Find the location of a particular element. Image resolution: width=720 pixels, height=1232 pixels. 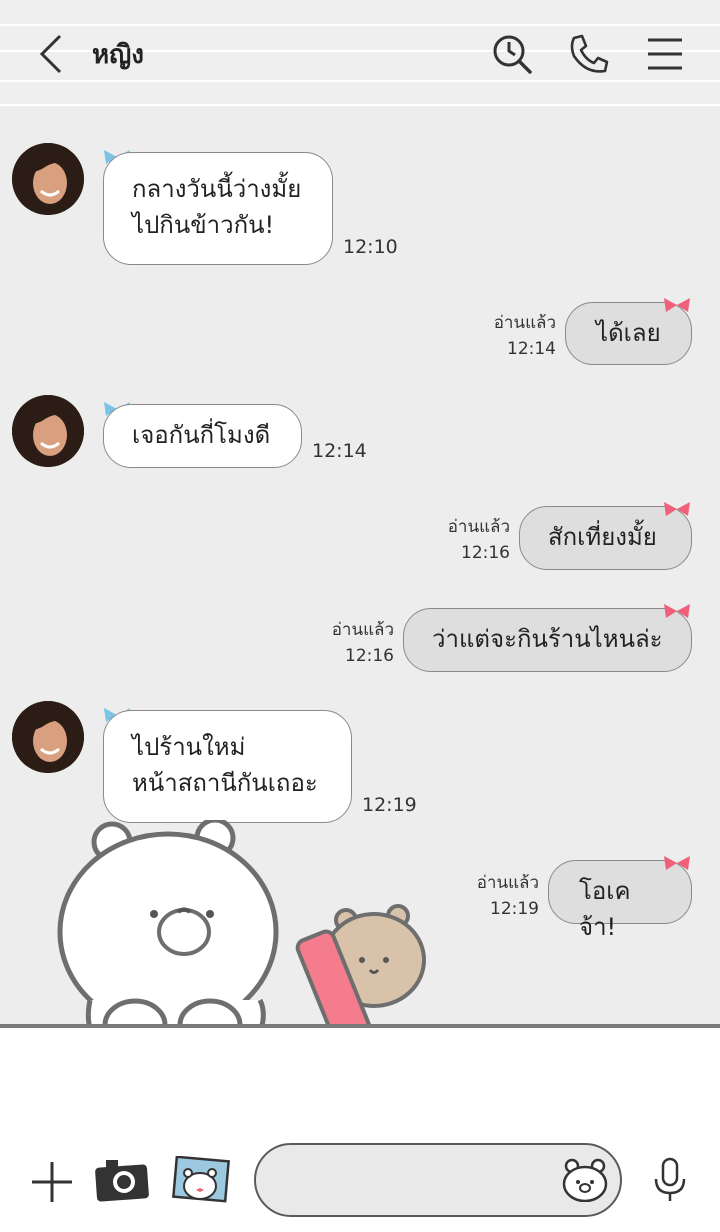

gallery-icon is located at coordinates (201, 1181).